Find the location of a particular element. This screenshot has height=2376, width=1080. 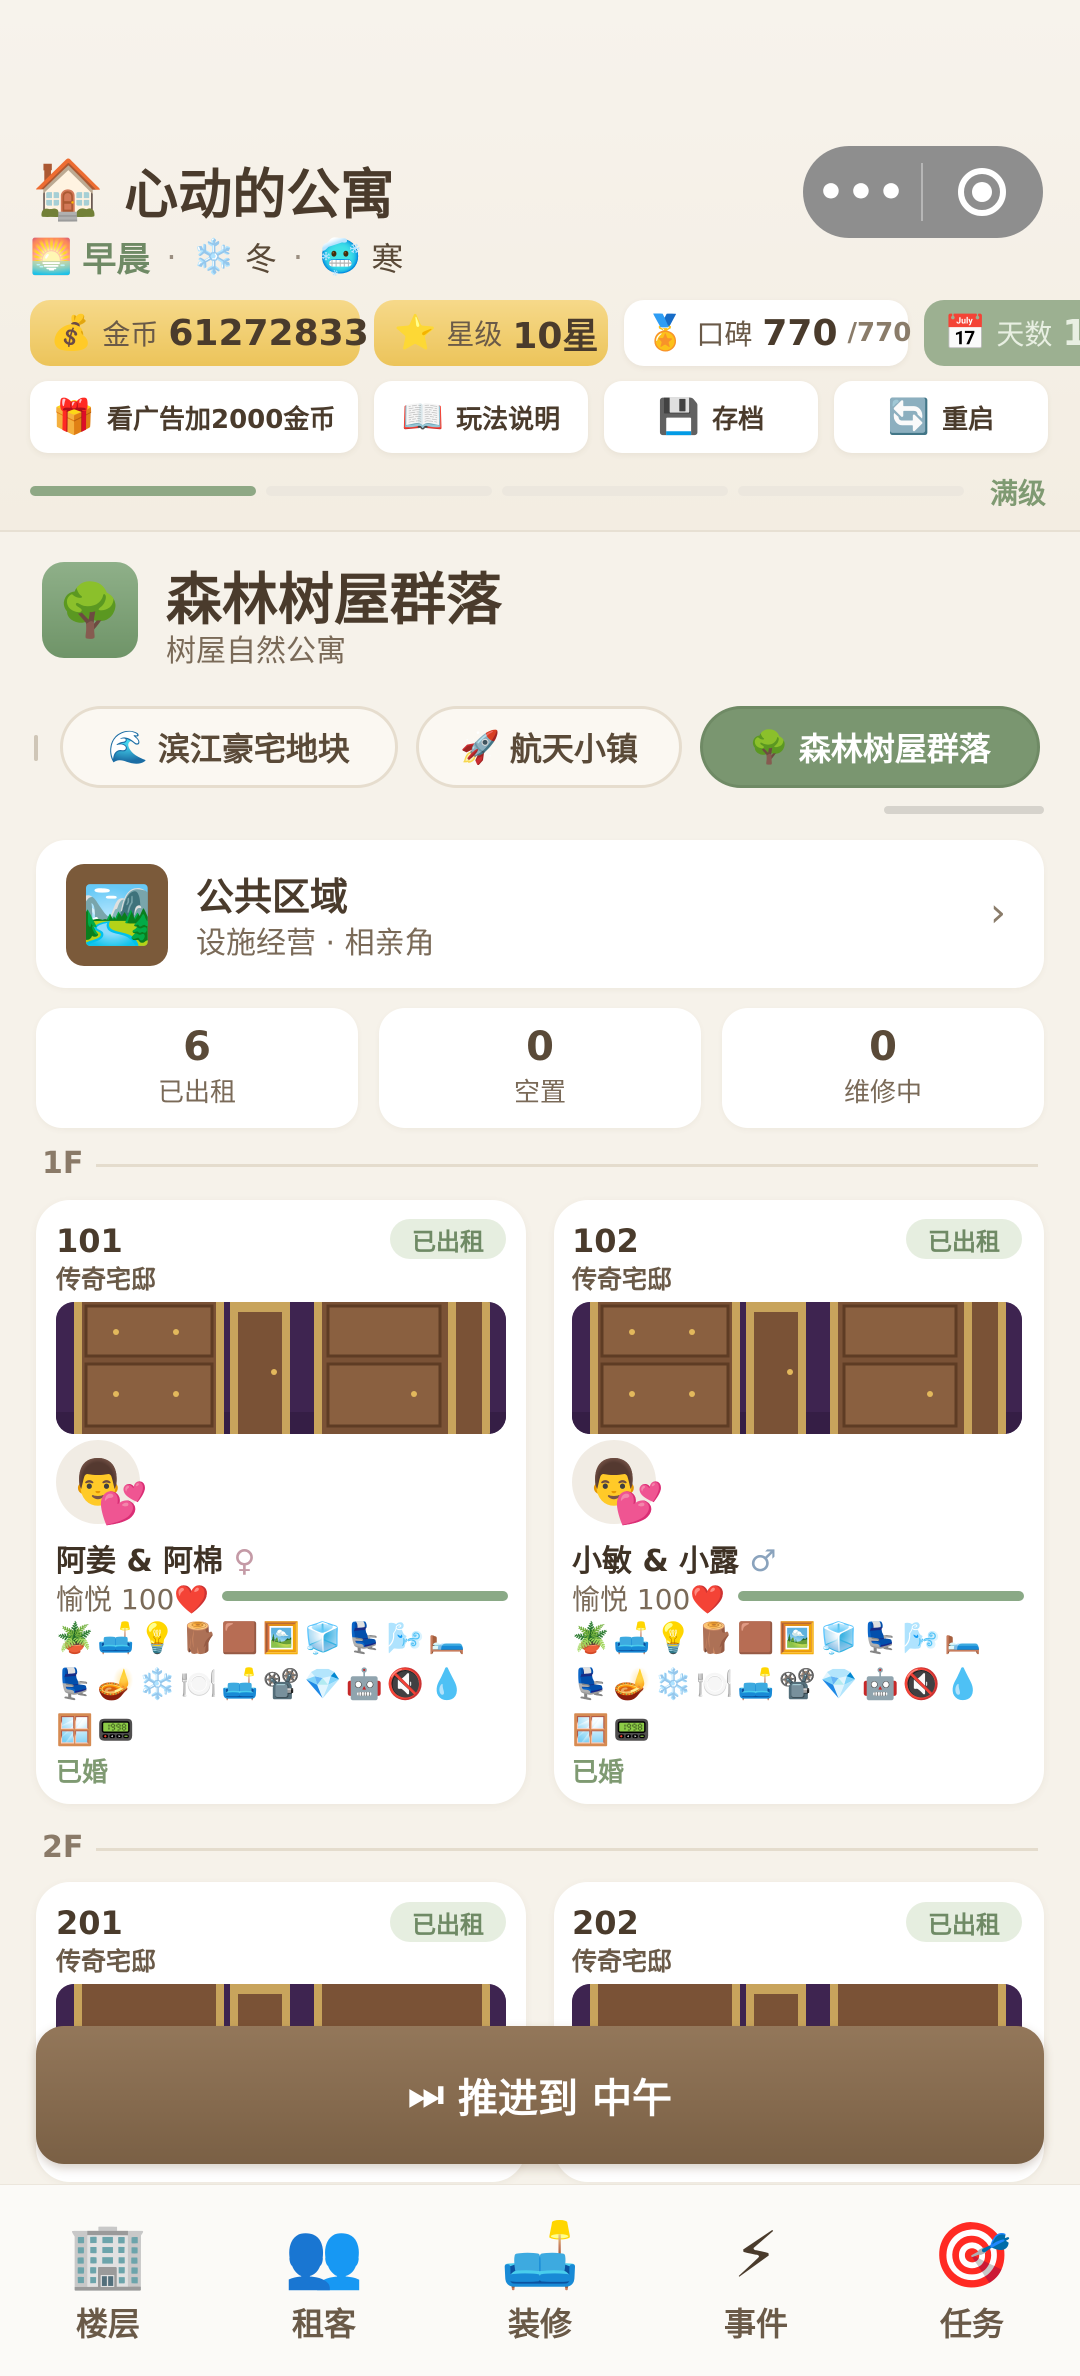

advance-label: 推进到 中午 is located at coordinates (565, 2099).